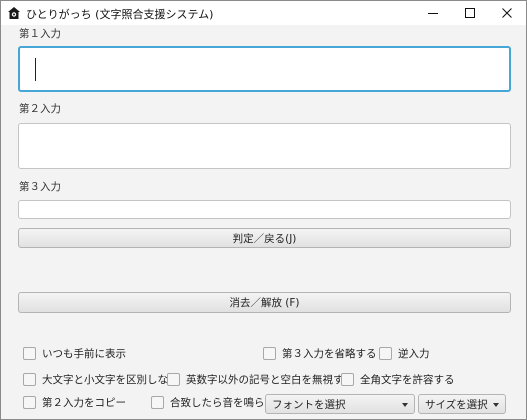  Describe the element at coordinates (414, 354) in the screenshot. I see `checkbox-label: 逆入力` at that location.